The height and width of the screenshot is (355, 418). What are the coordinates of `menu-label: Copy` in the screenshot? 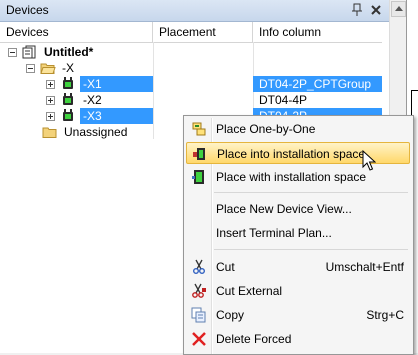 It's located at (230, 315).